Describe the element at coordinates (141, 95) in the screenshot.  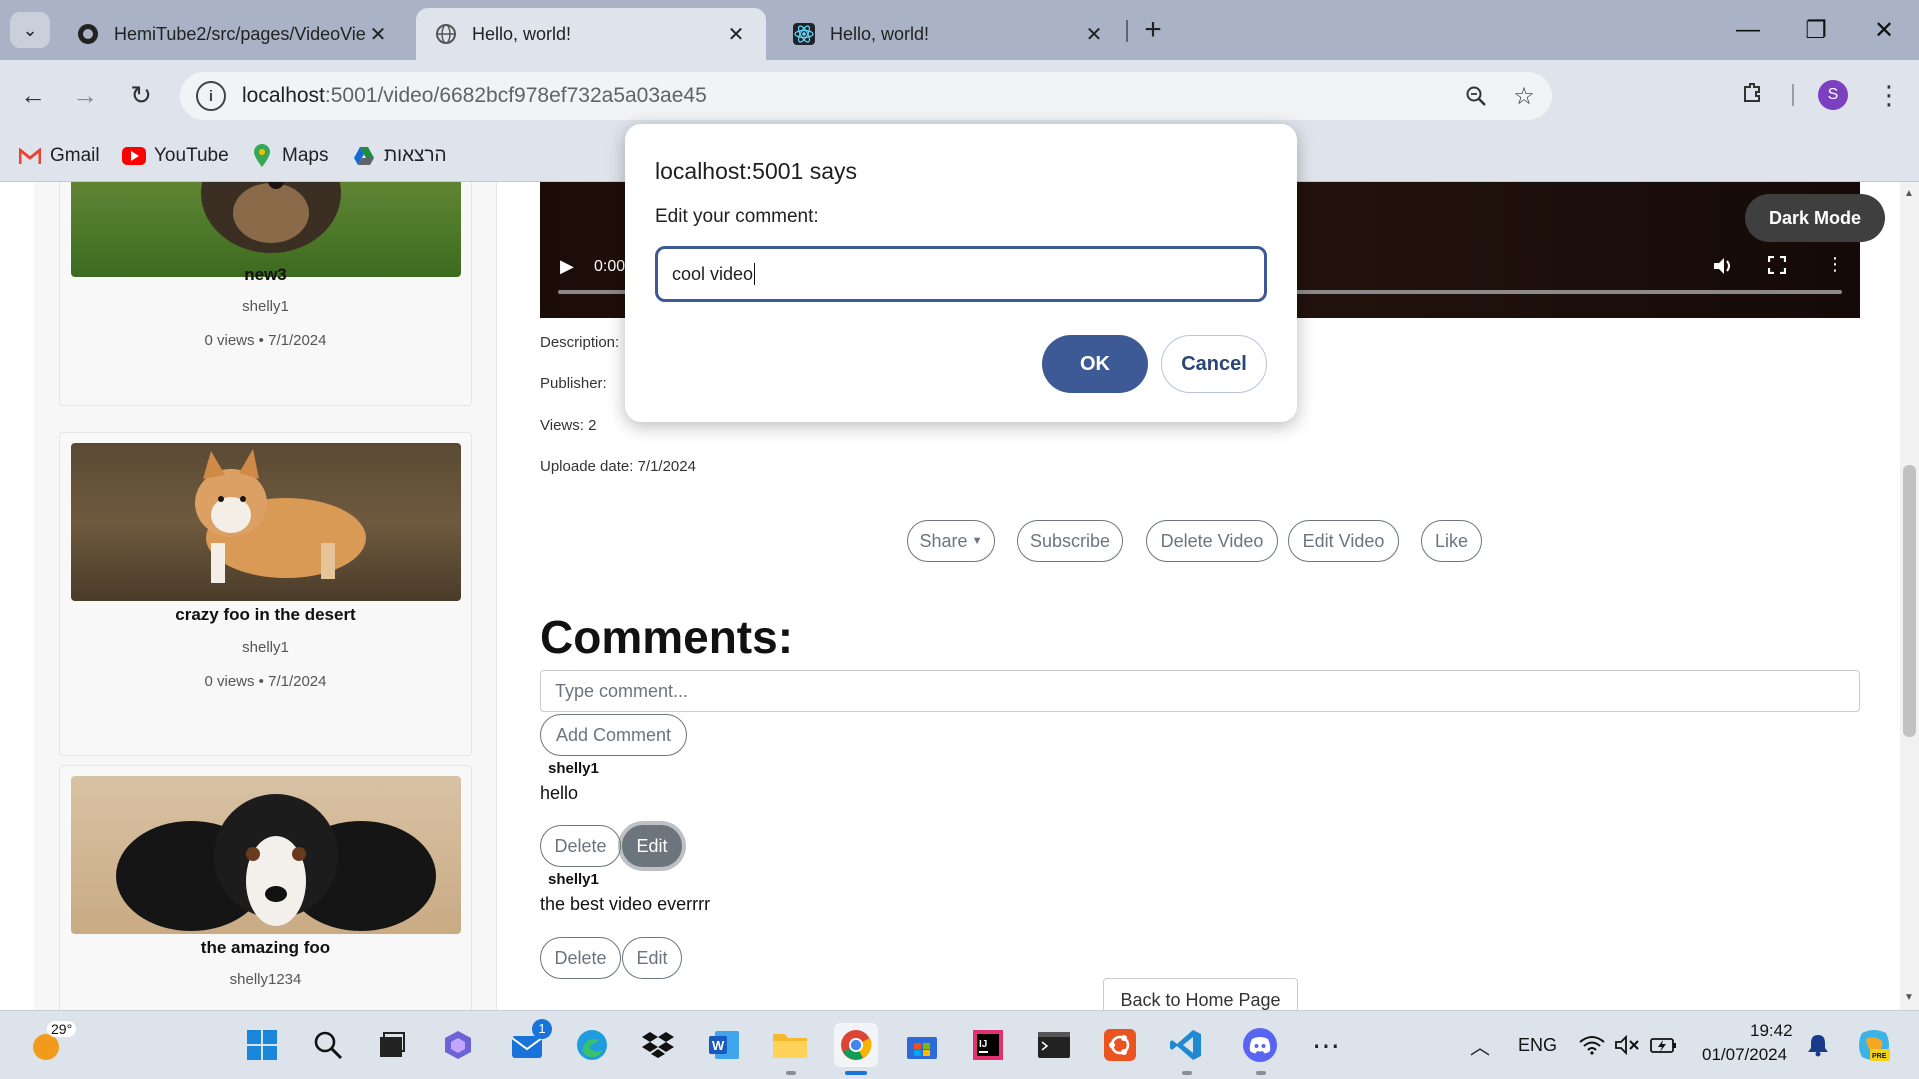
I see `reload-button: ↻` at that location.